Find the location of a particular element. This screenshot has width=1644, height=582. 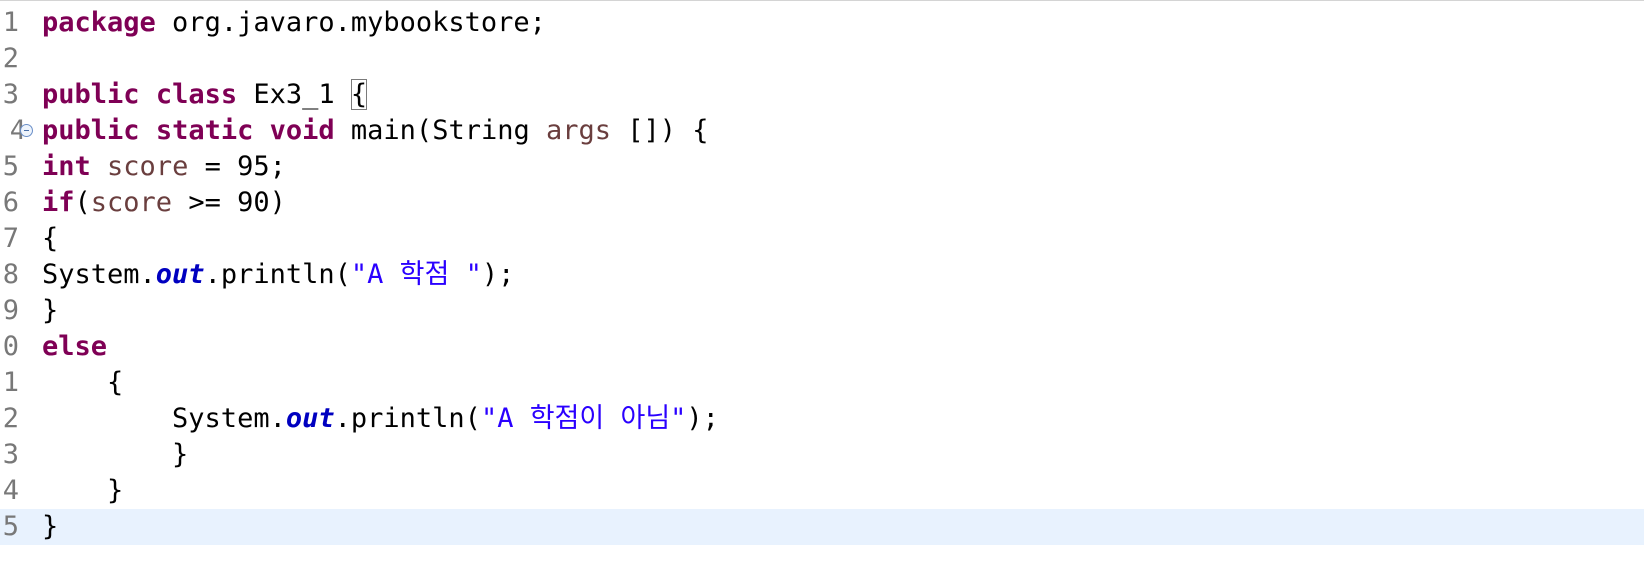

line-number-gutter: 6 is located at coordinates (20, 203).